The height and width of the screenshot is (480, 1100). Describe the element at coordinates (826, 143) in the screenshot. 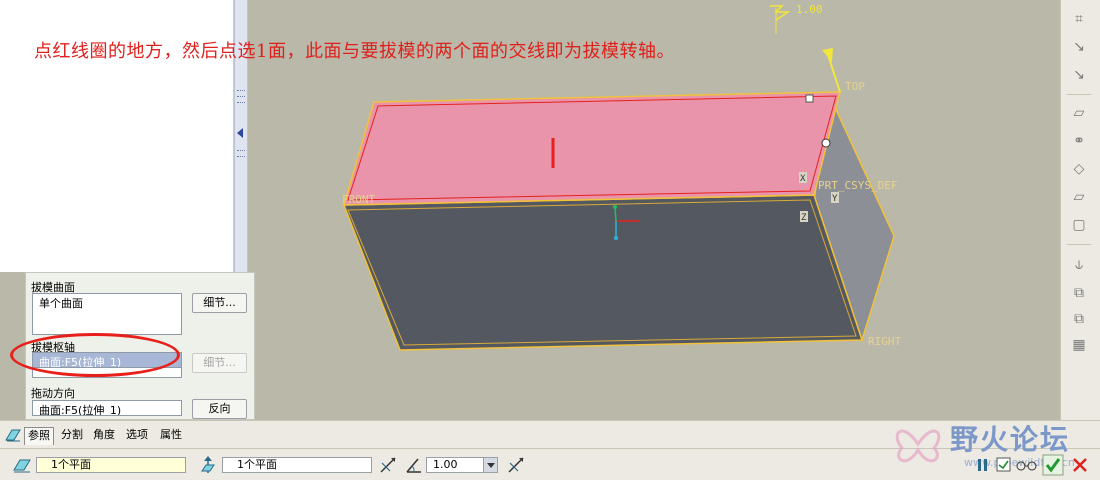

I see `edge-handle` at that location.